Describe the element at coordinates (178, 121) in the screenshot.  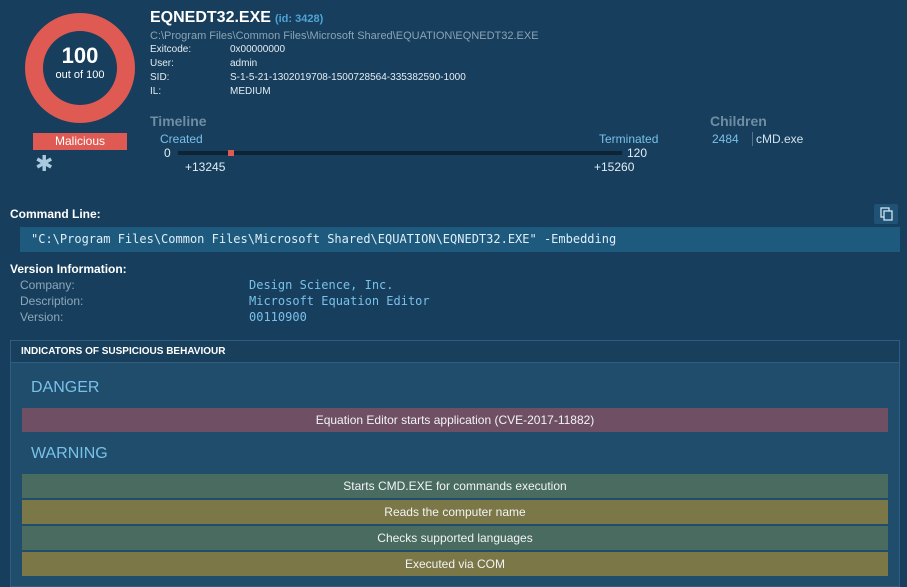
I see `timeline-heading: Timeline` at that location.